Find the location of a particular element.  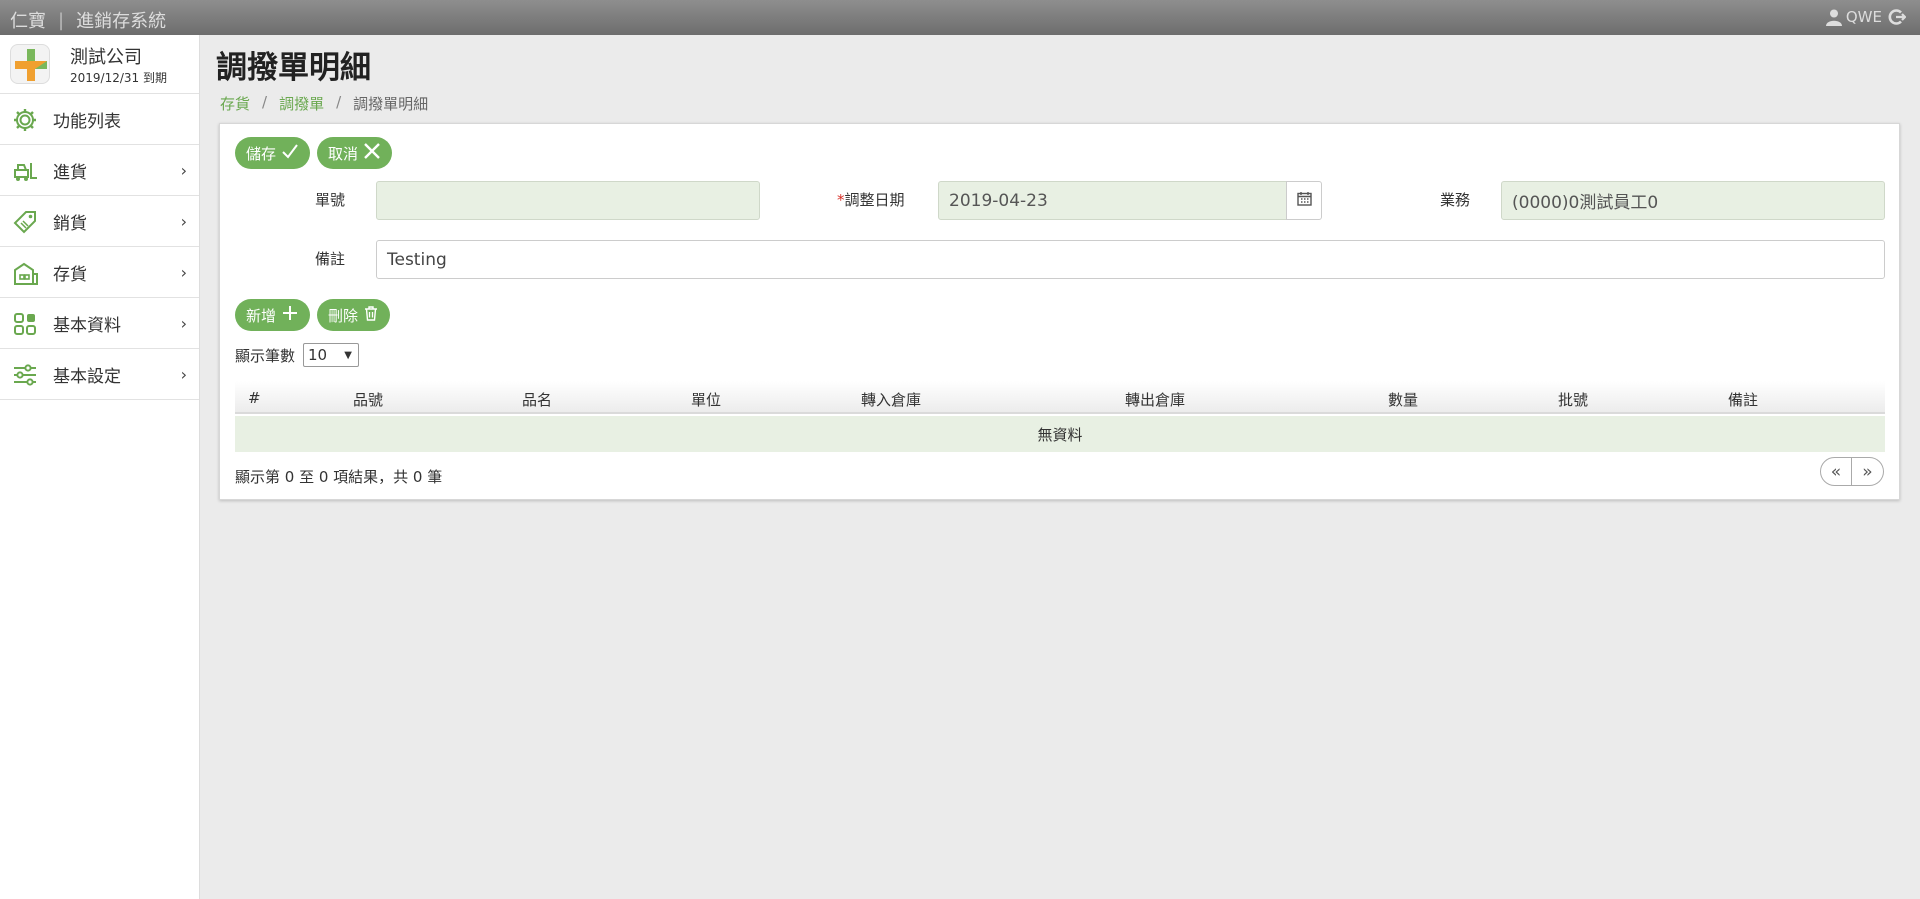

pagination: « » is located at coordinates (1852, 471).